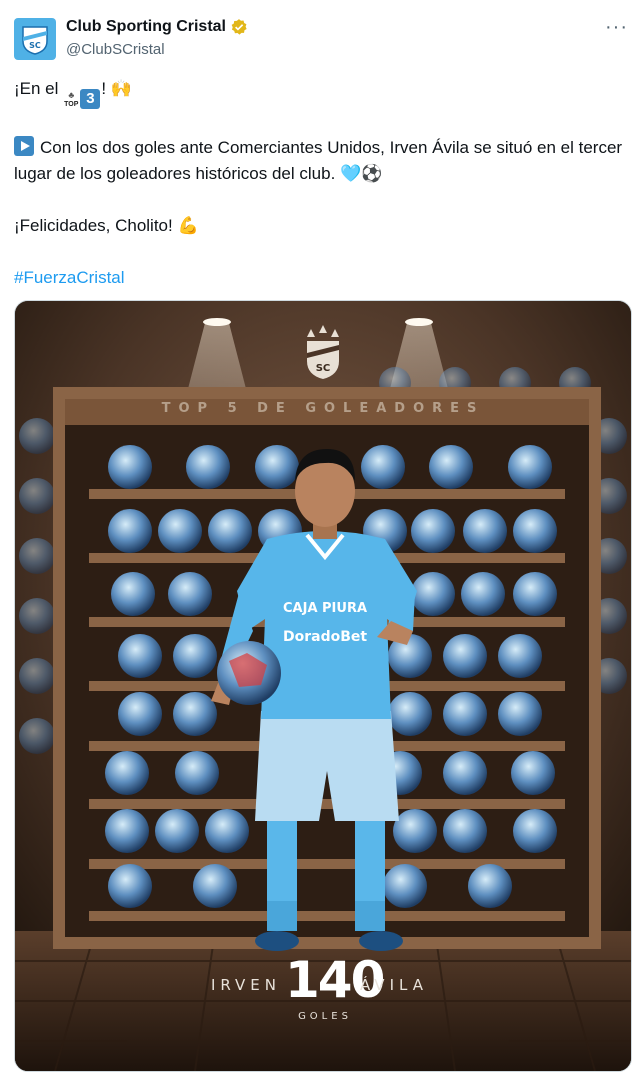 The image size is (640, 1079). Describe the element at coordinates (71, 99) in the screenshot. I see `trophy-icon: ♣ TOP` at that location.